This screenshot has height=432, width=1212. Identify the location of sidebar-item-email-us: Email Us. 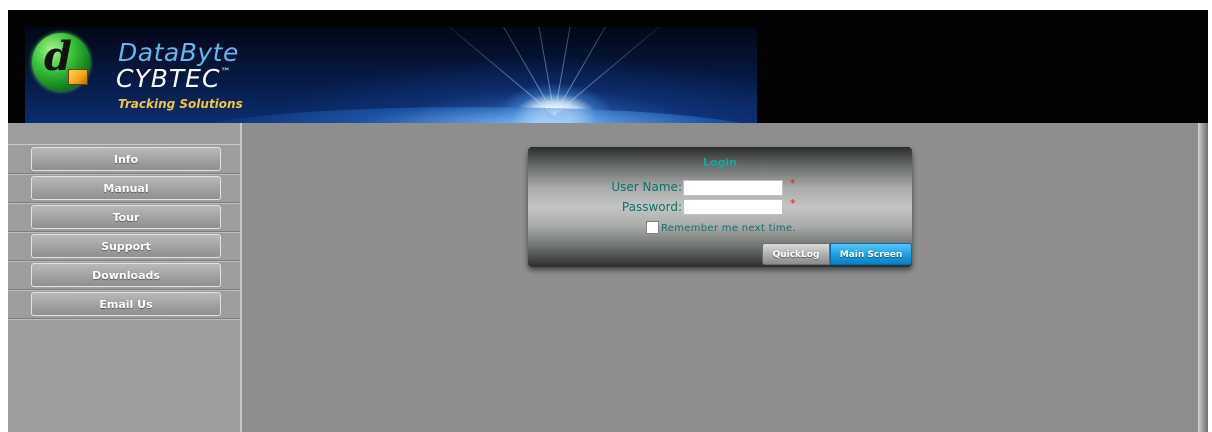
(126, 304).